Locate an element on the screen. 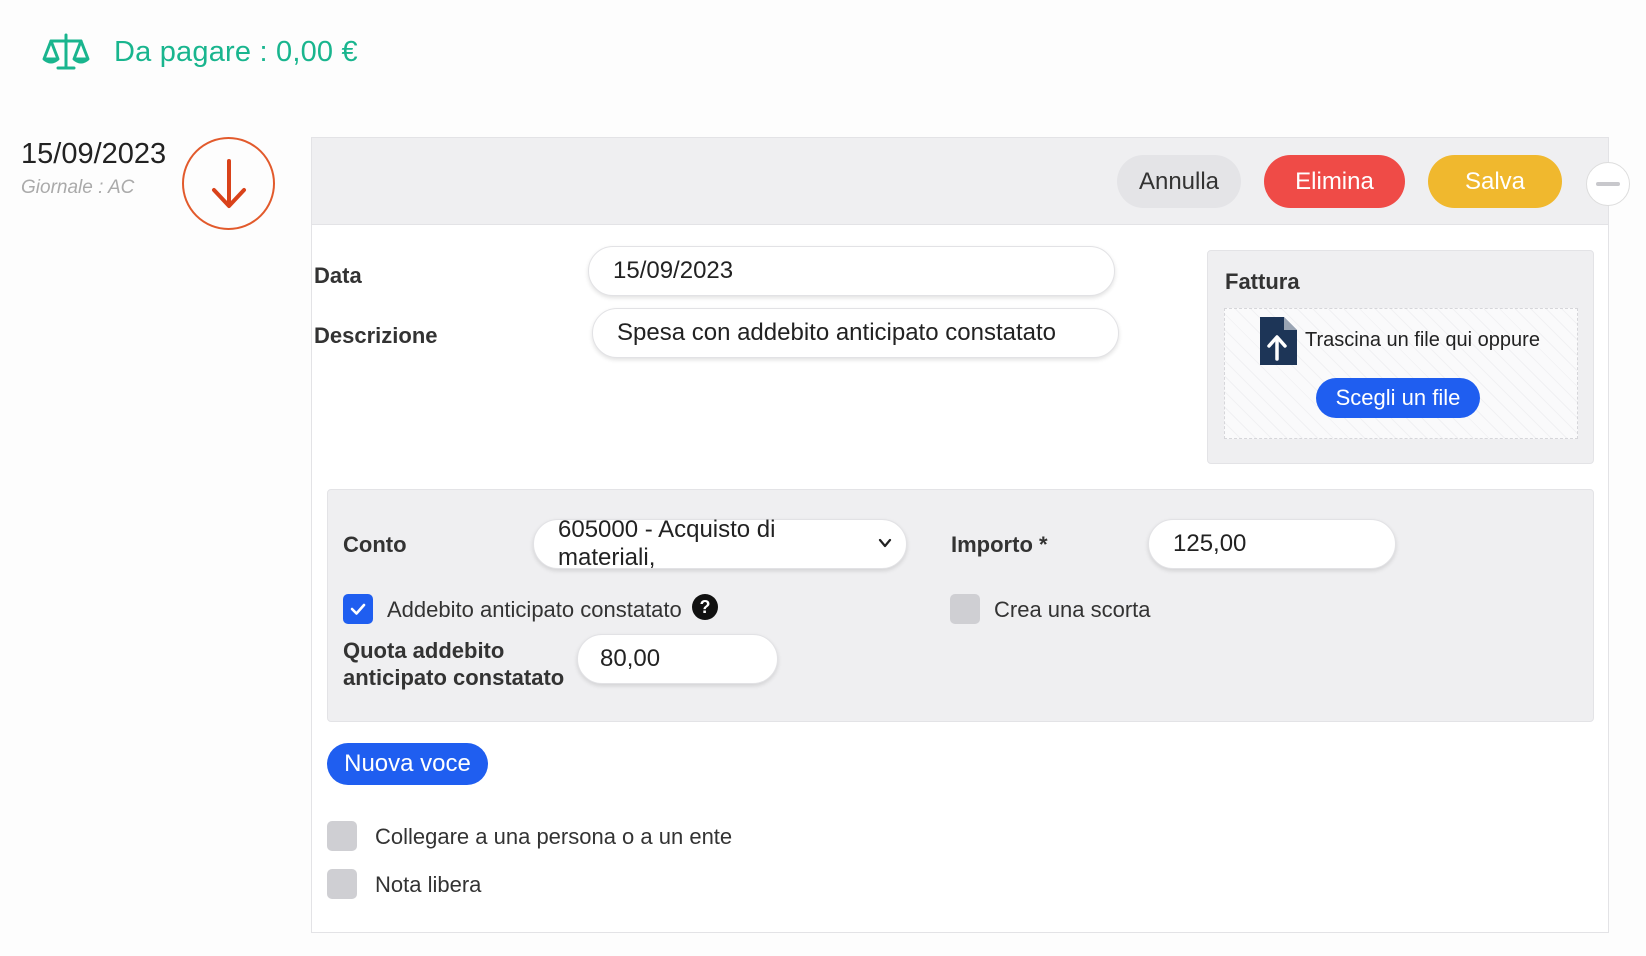 The image size is (1646, 956). collapse-button is located at coordinates (1608, 184).